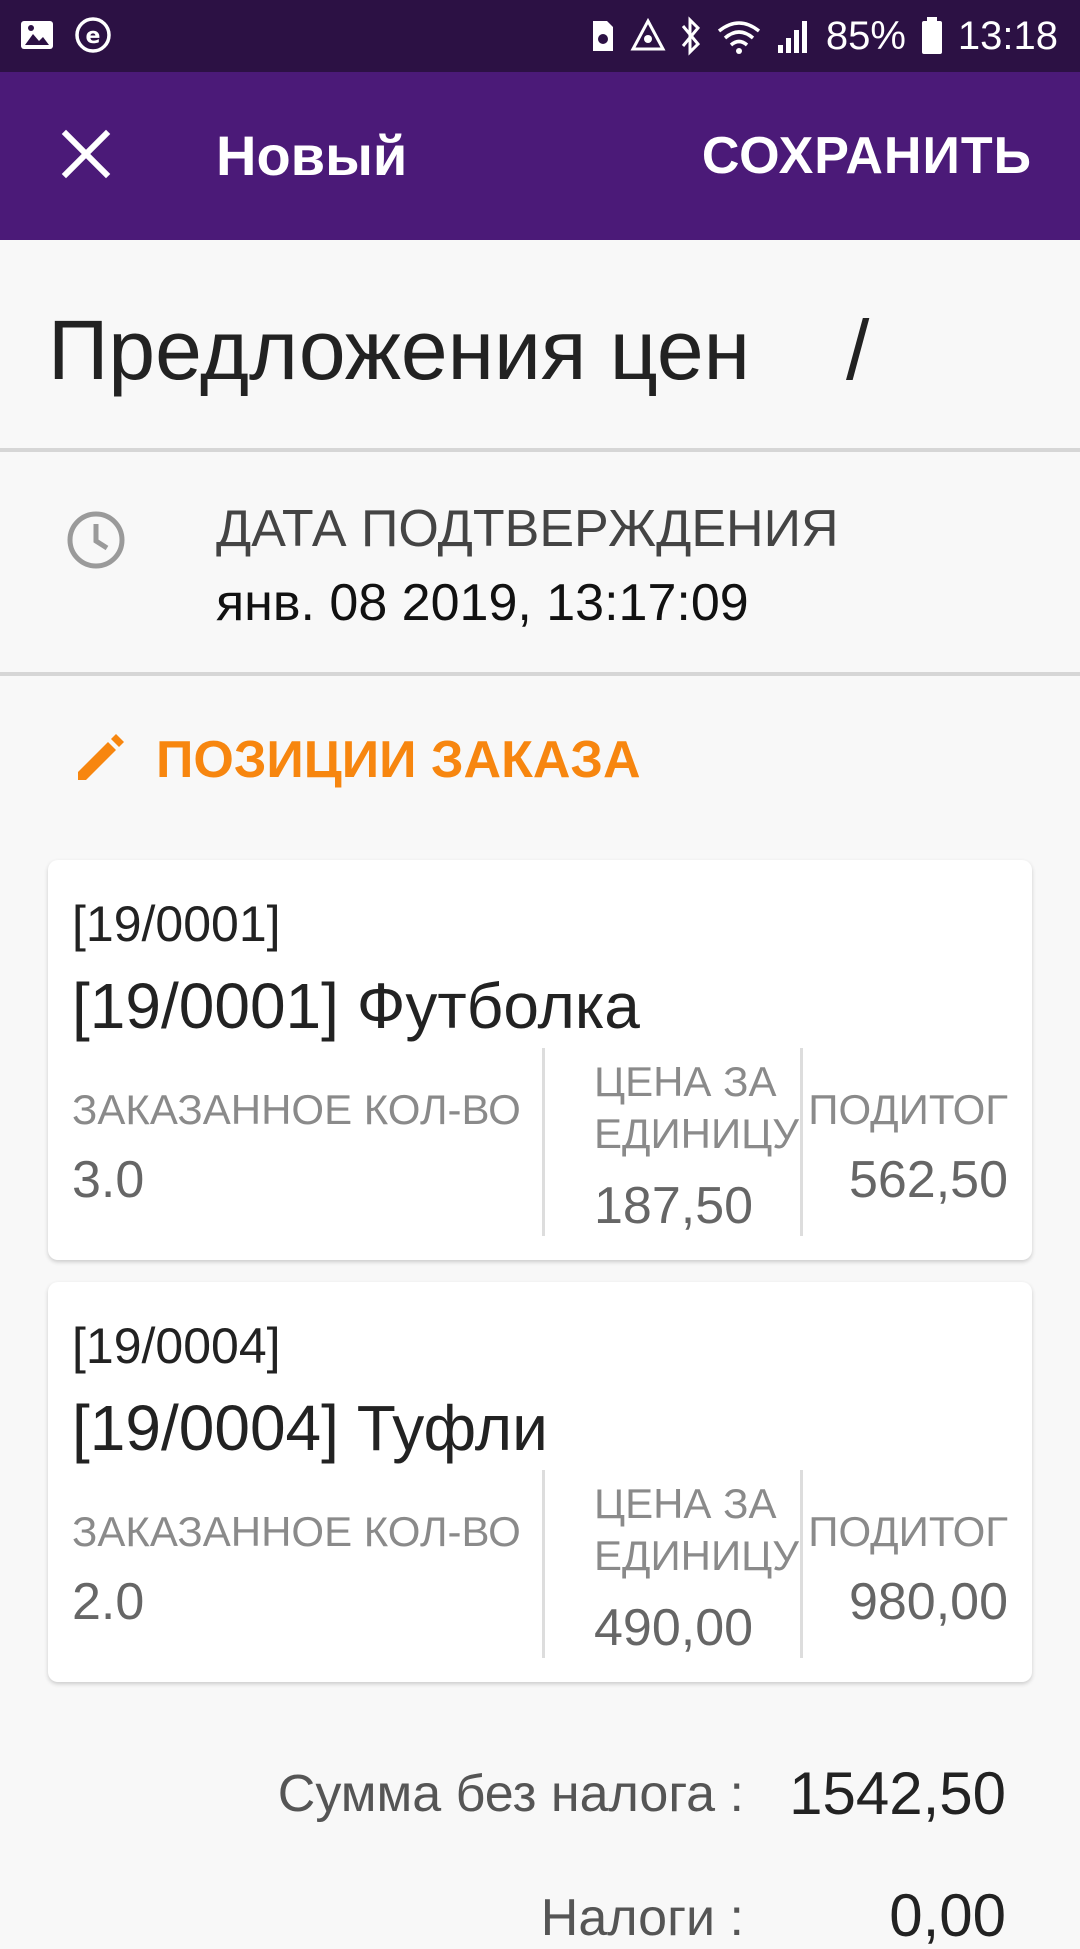 This screenshot has height=1949, width=1080. What do you see at coordinates (540, 36) in the screenshot?
I see `status-bar: e 85% 13:18` at bounding box center [540, 36].